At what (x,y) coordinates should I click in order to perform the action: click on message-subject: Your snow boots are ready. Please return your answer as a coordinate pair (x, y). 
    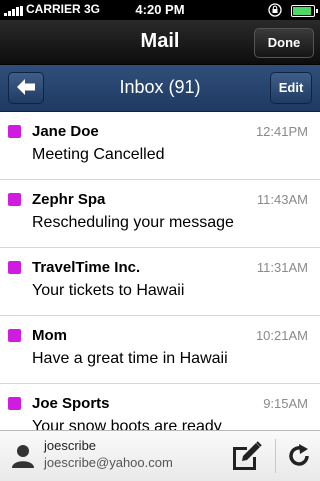
    Looking at the image, I should click on (127, 424).